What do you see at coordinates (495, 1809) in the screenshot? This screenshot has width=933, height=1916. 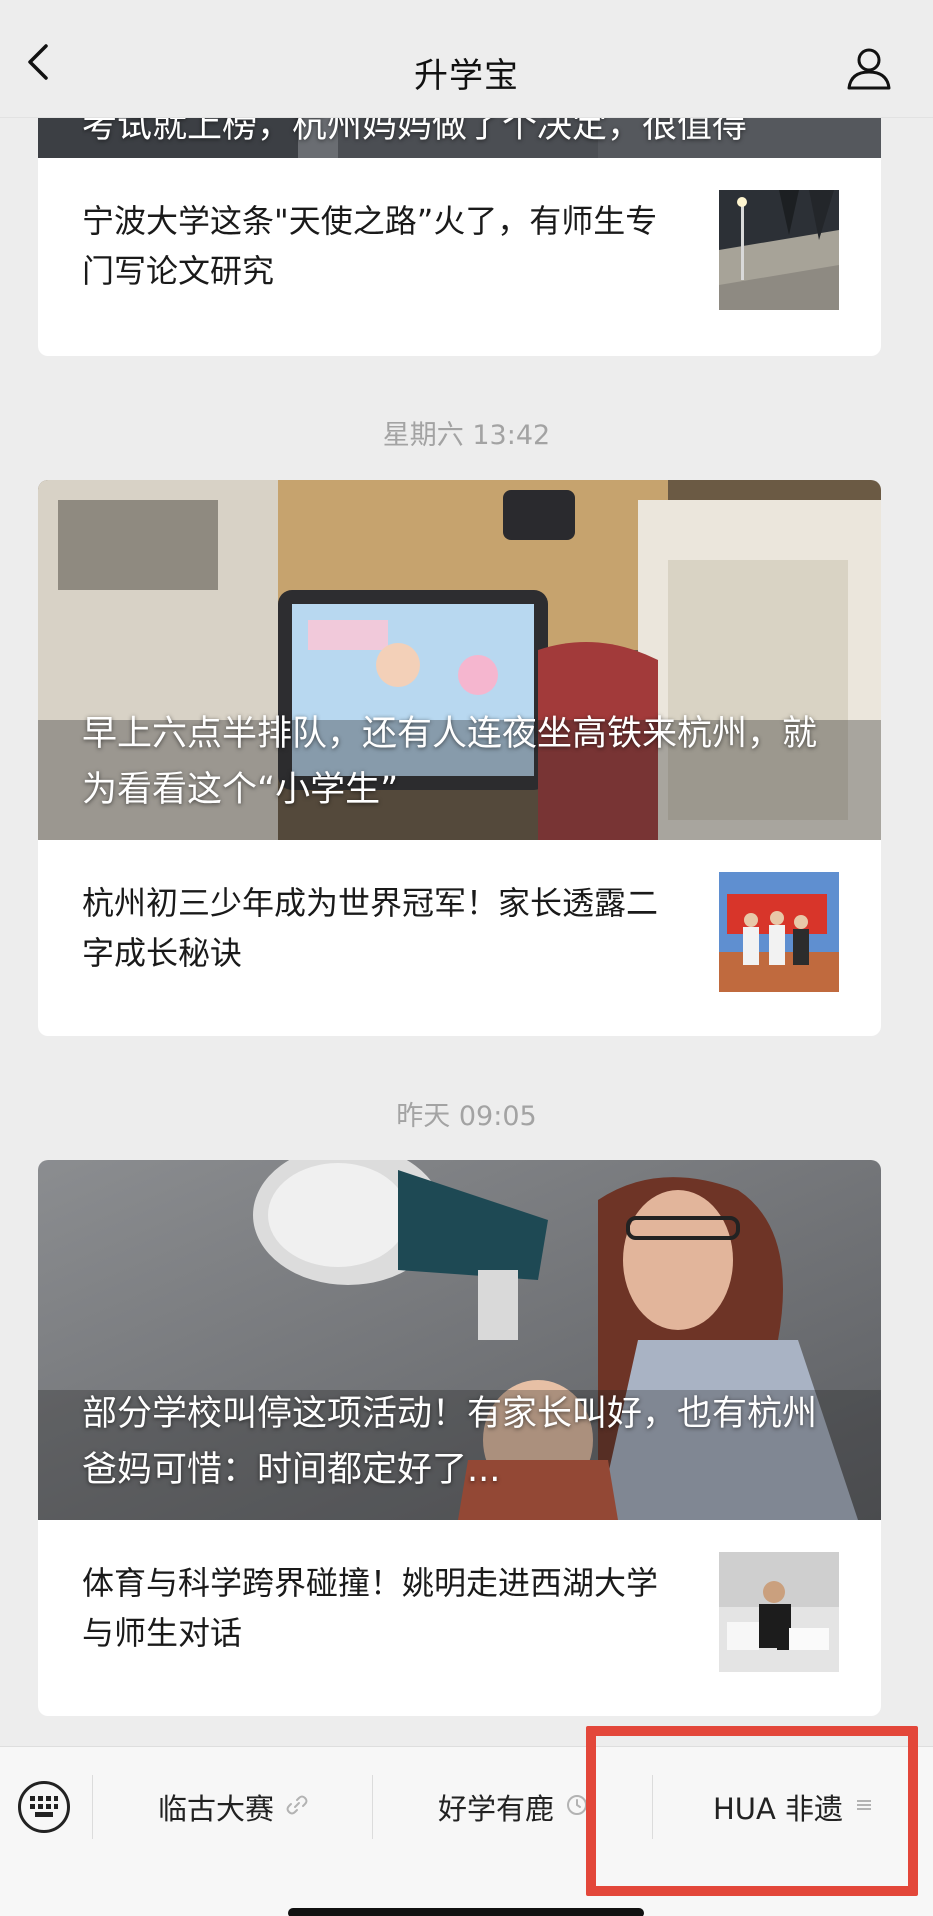 I see `menu-item-label: 好学有鹿` at bounding box center [495, 1809].